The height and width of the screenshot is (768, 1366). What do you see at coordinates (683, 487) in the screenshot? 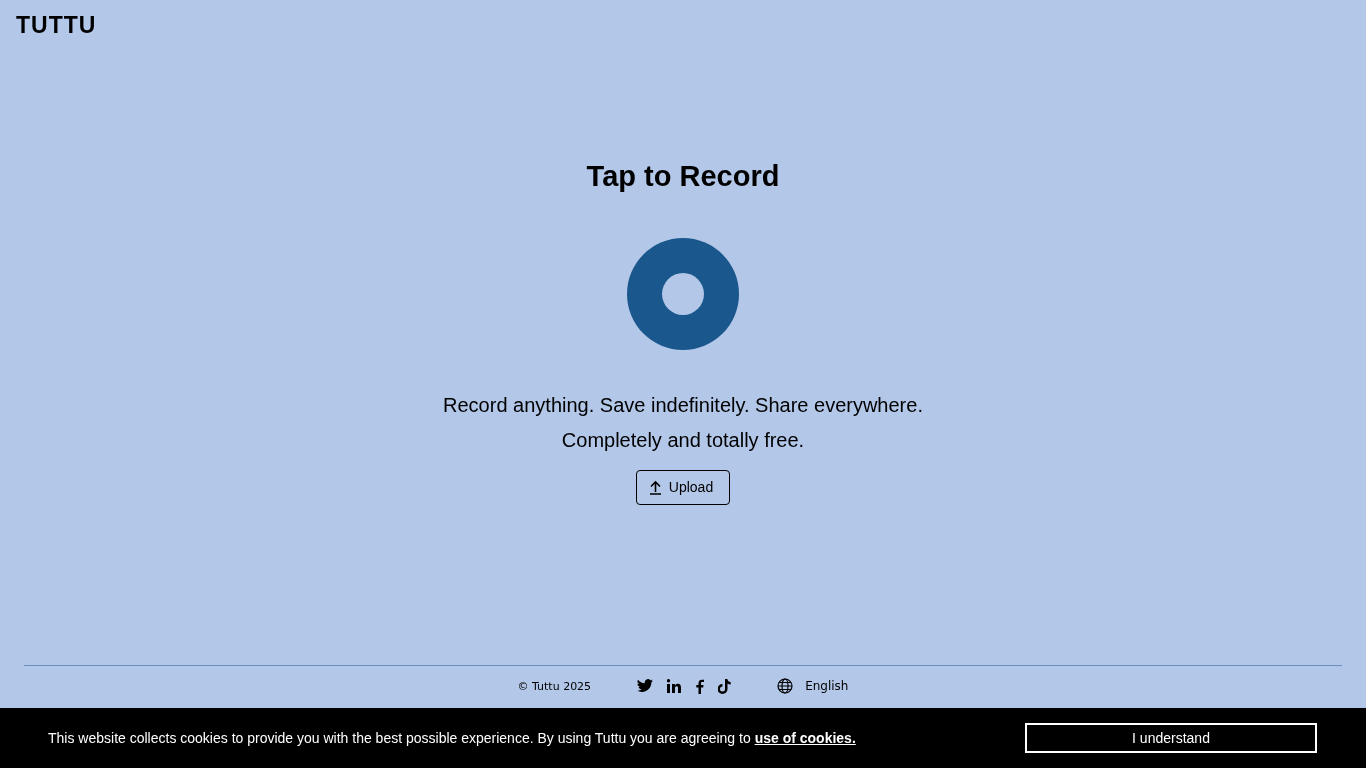
I see `upload-button: Upload` at bounding box center [683, 487].